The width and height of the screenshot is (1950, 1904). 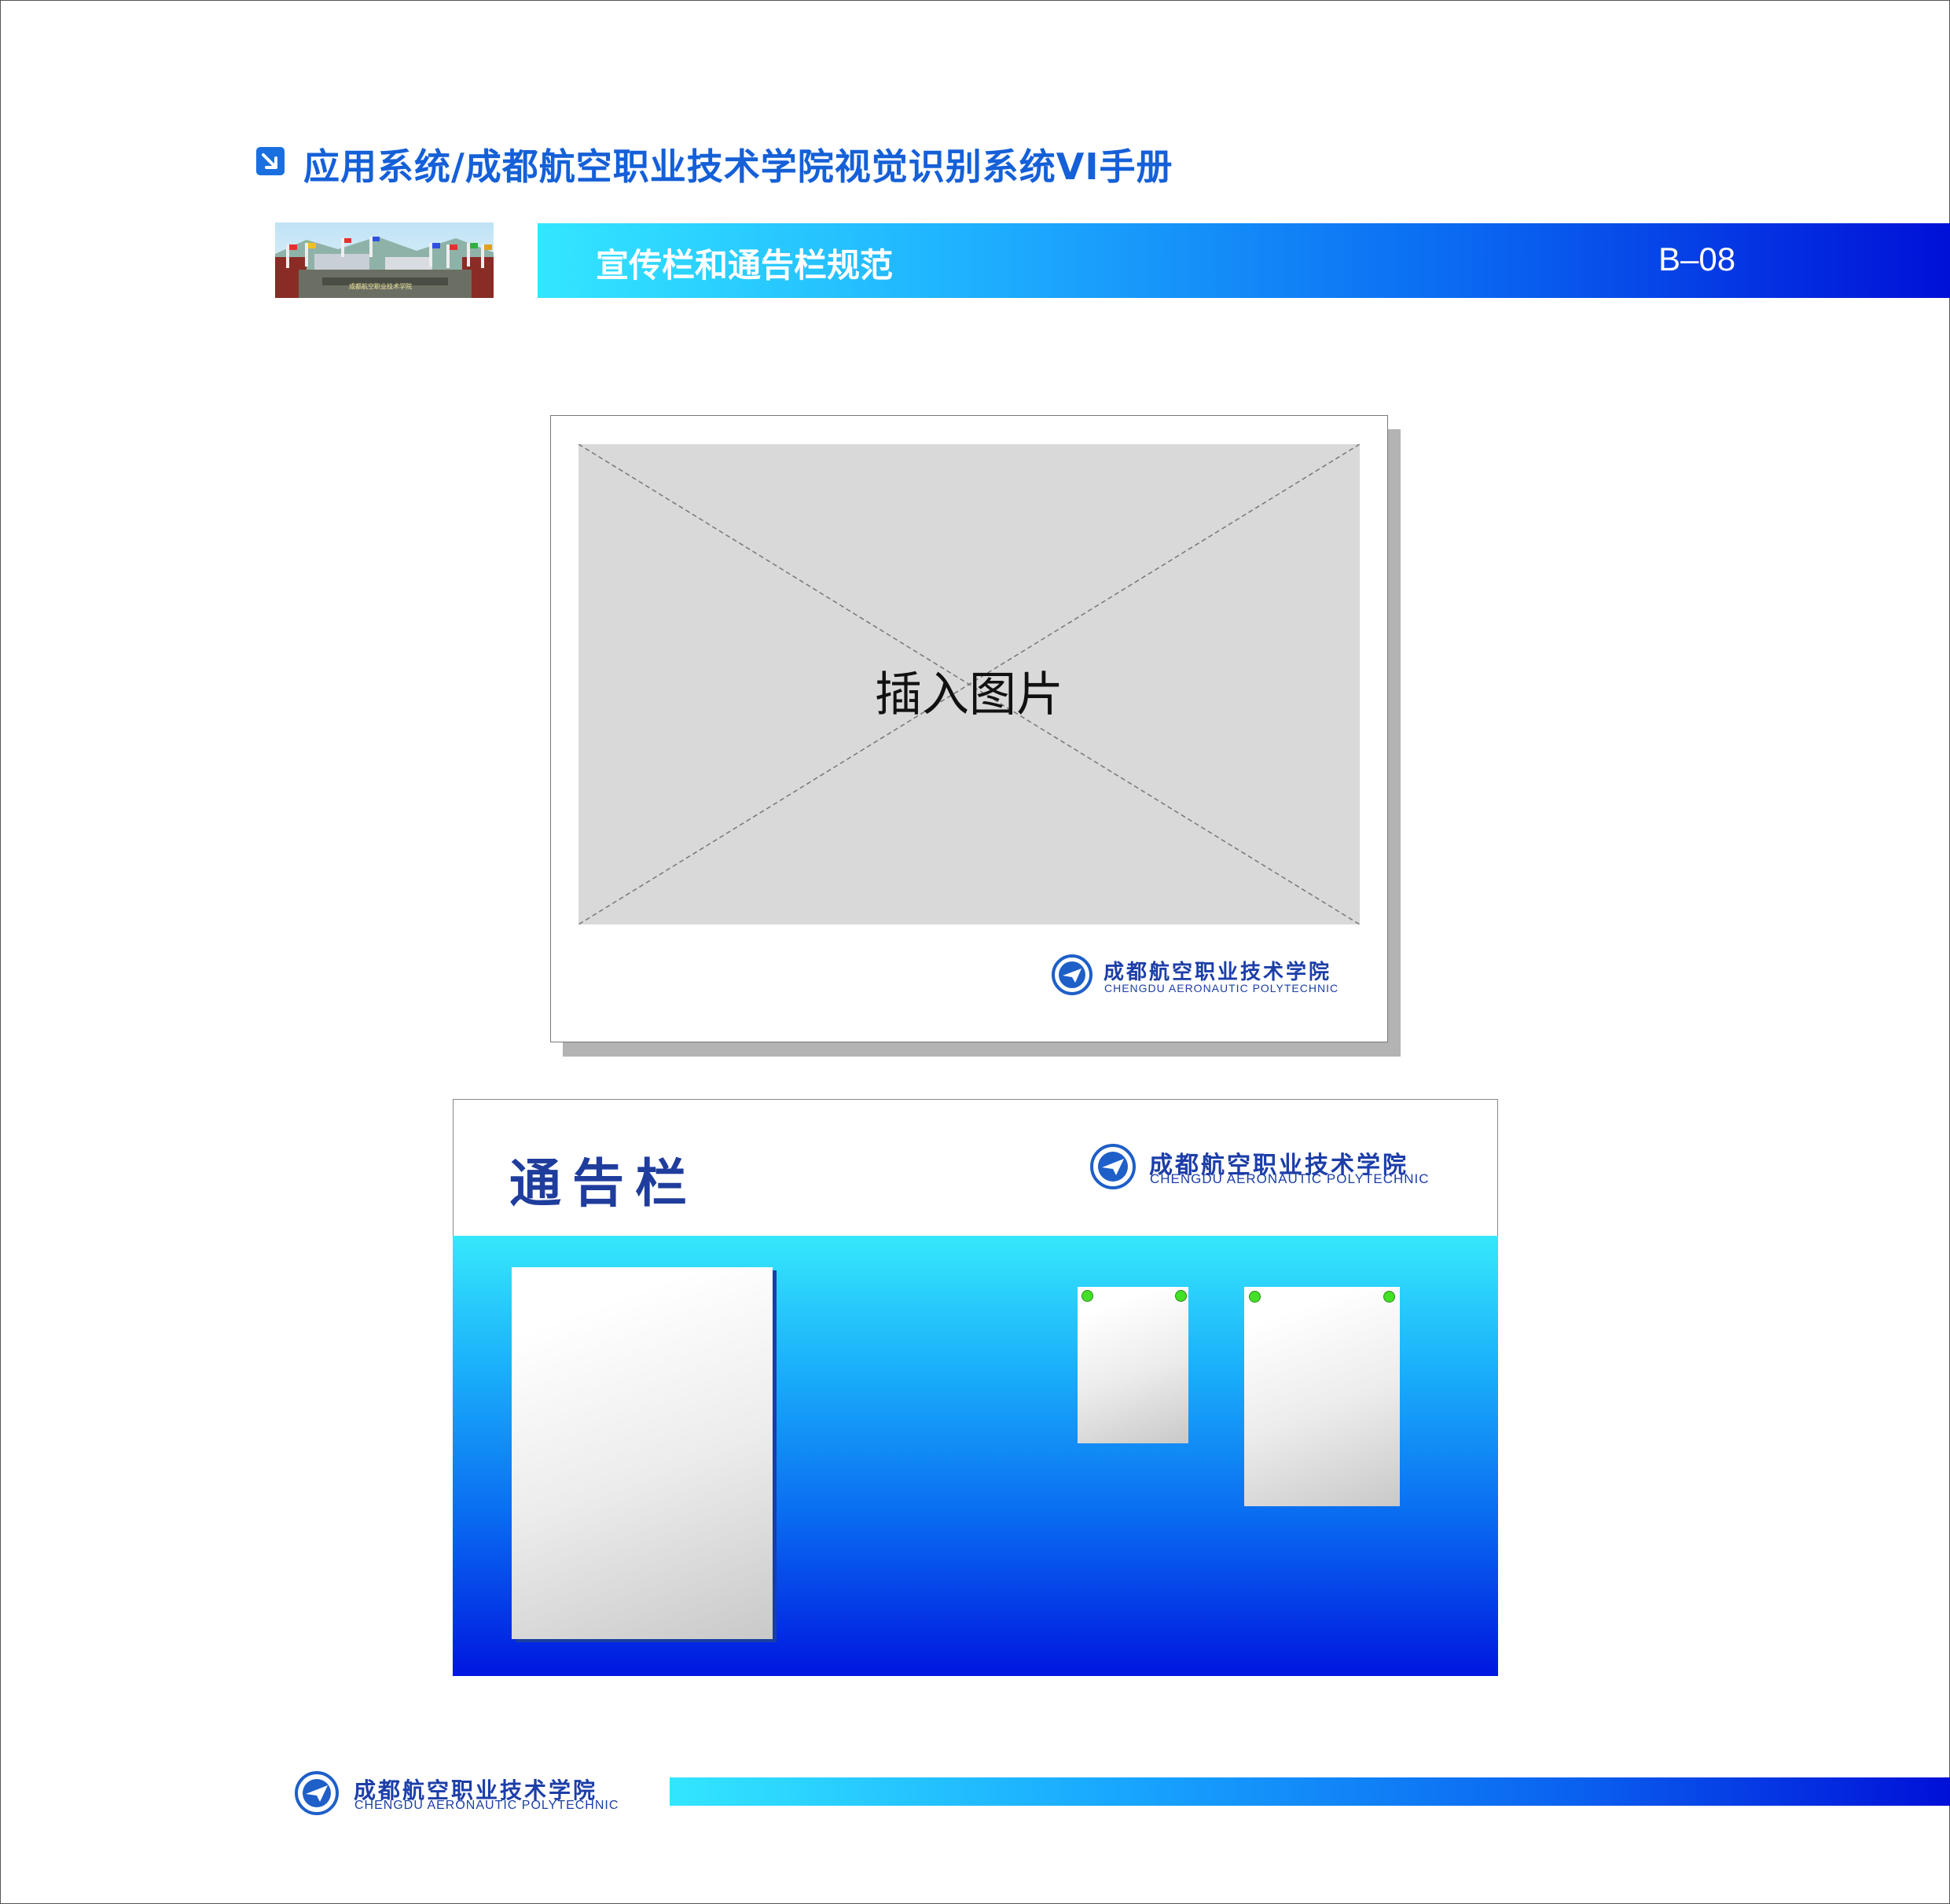 What do you see at coordinates (270, 161) in the screenshot?
I see `arrow-square-icon` at bounding box center [270, 161].